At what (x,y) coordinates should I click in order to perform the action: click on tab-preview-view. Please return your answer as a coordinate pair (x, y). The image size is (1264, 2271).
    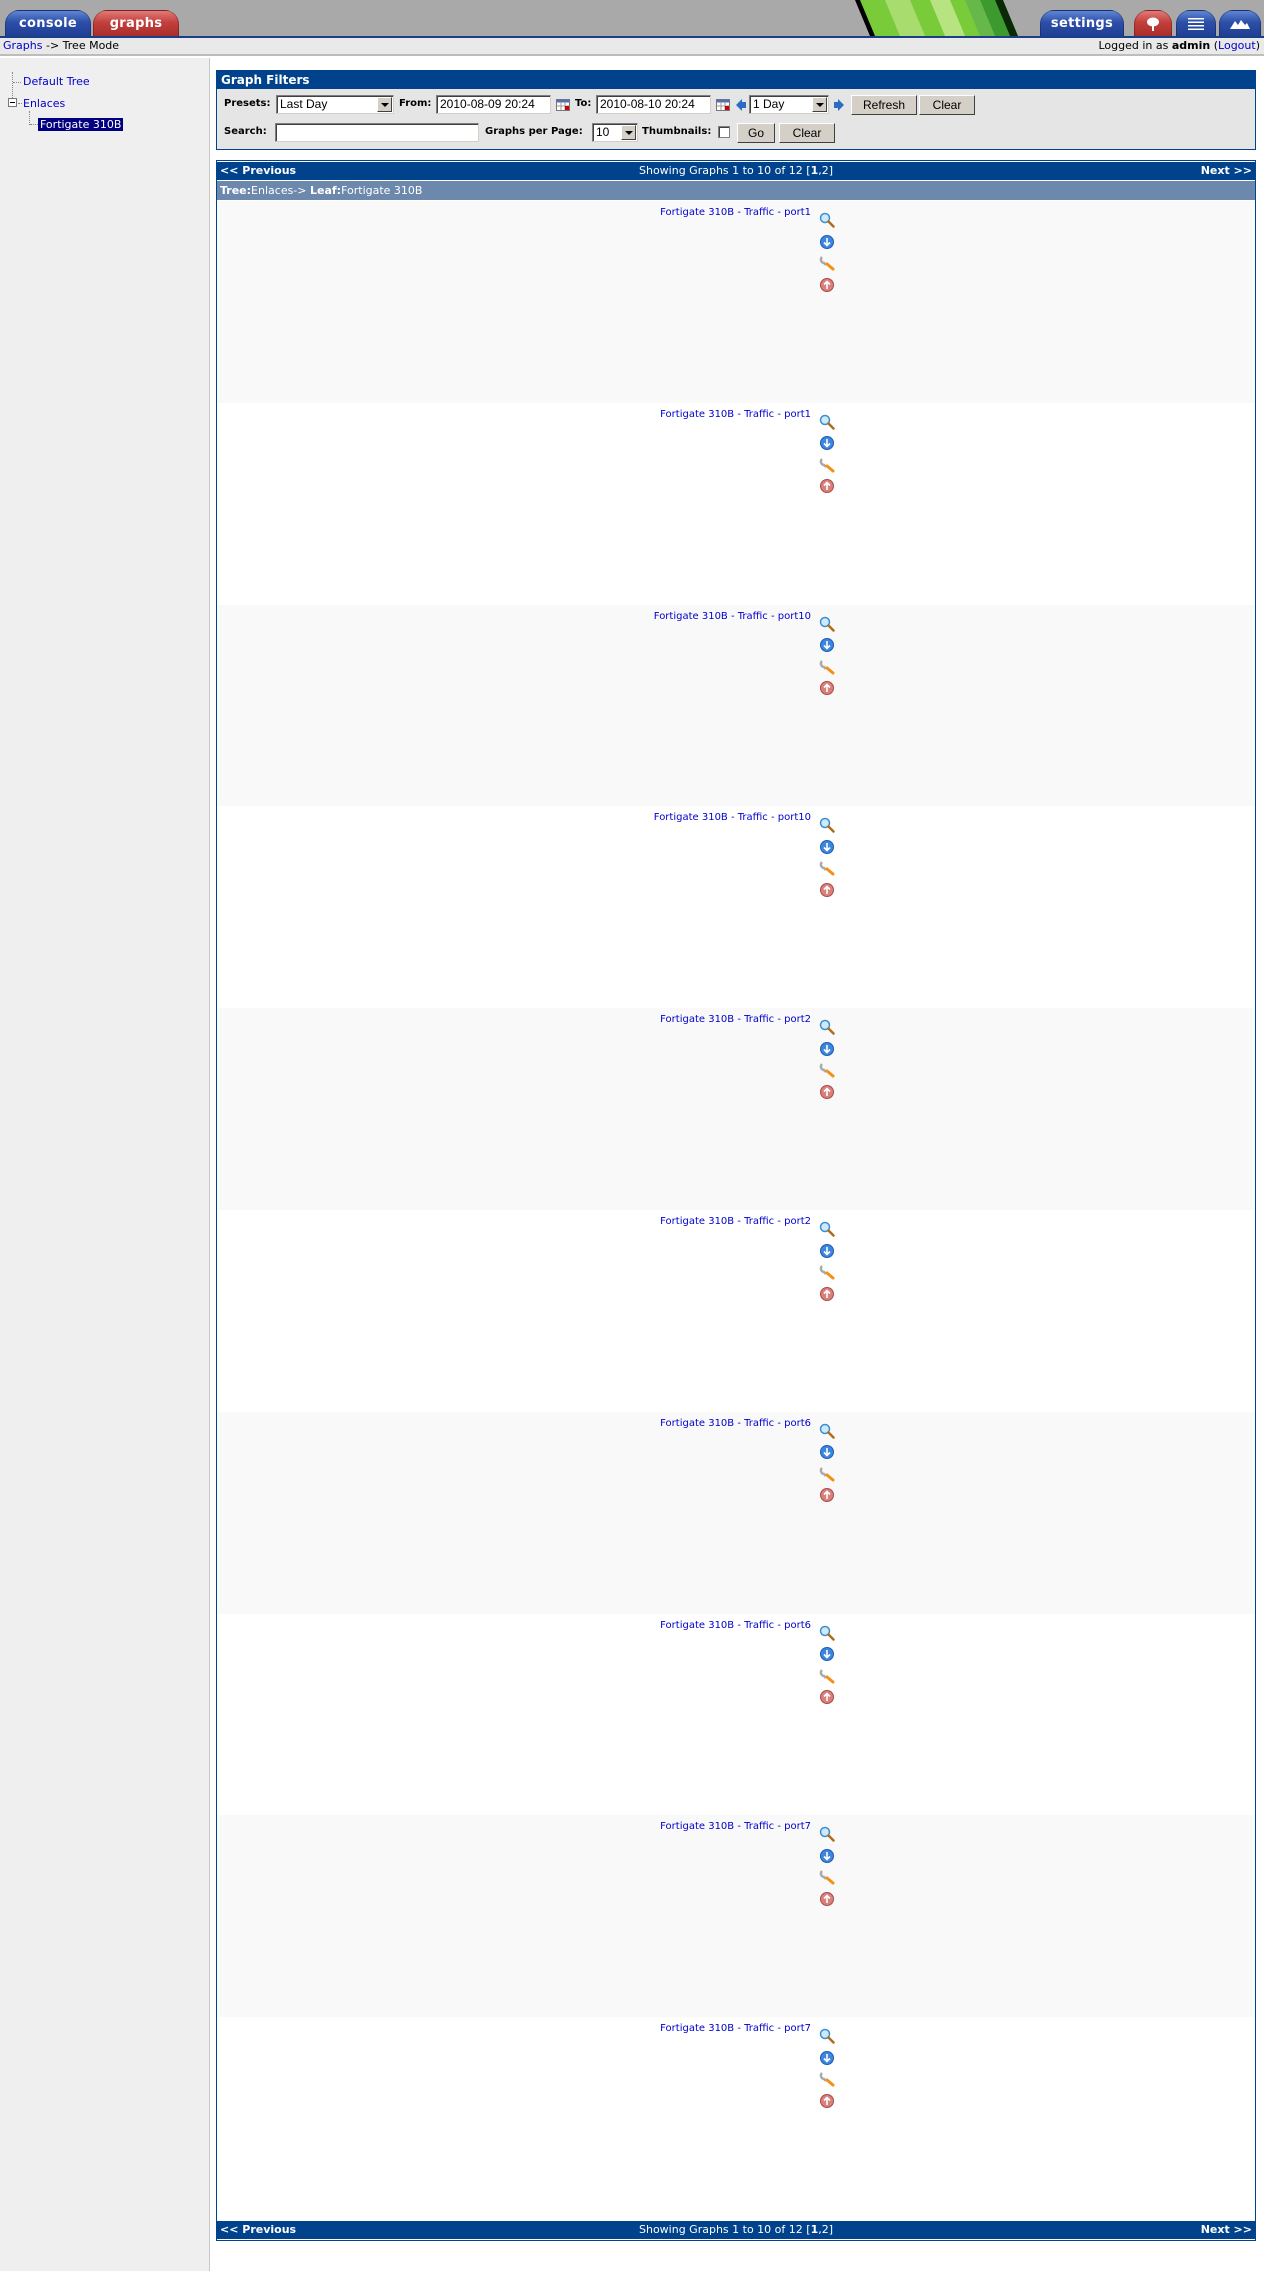
    Looking at the image, I should click on (1240, 23).